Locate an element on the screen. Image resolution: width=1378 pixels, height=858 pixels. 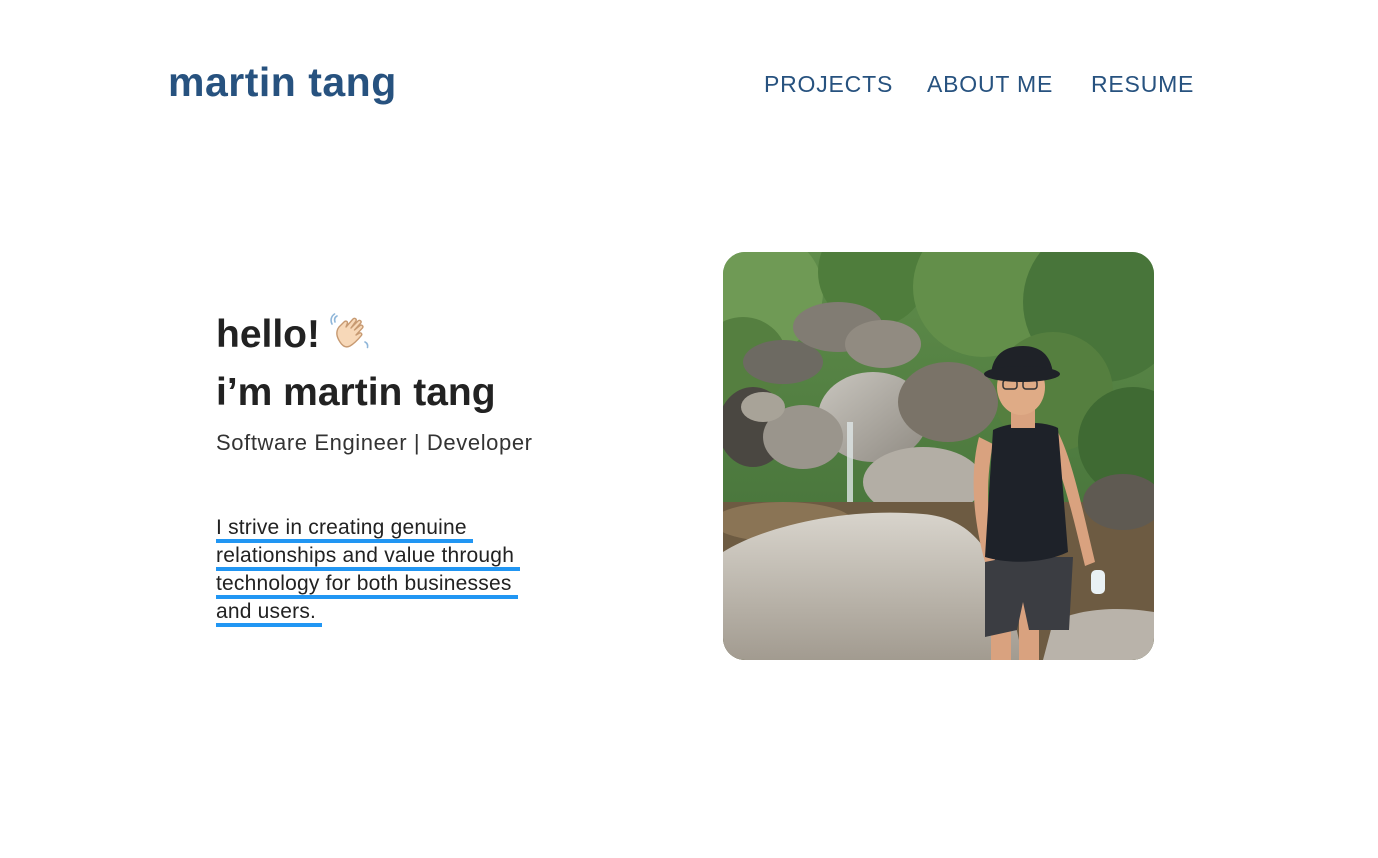
nav-projects-link: PROJECTS is located at coordinates (828, 84).